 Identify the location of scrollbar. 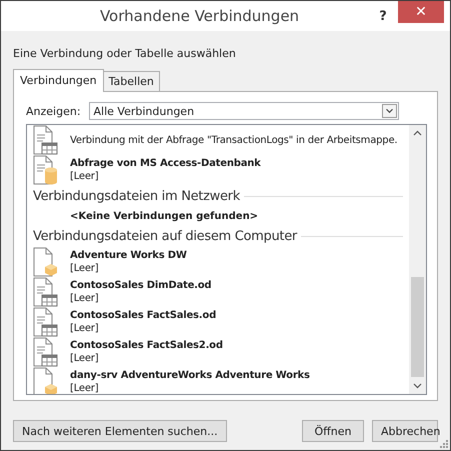
(417, 259).